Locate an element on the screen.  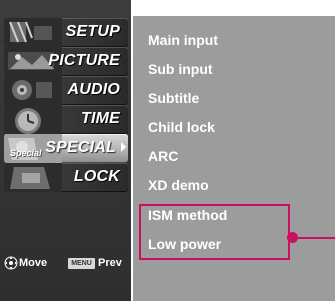
submenu-item-child-lock: Child lock is located at coordinates (181, 127).